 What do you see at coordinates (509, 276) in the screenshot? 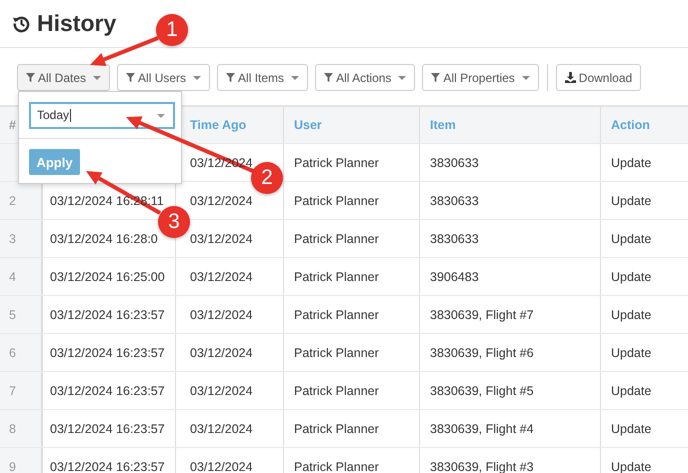
I see `table-cell: 3906483` at bounding box center [509, 276].